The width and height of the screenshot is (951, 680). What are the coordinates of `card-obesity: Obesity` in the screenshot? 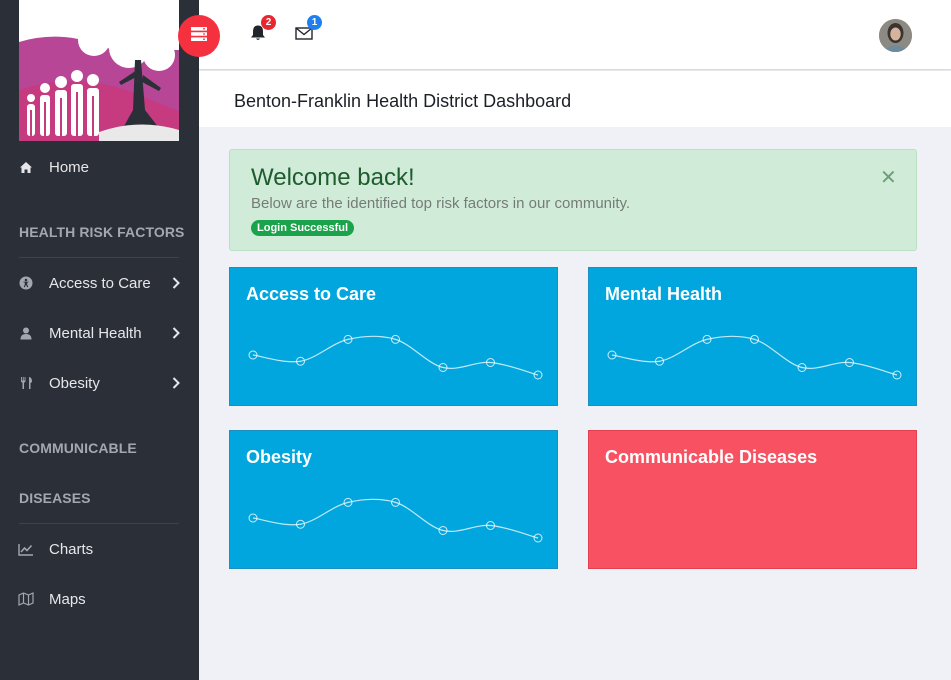 It's located at (393, 499).